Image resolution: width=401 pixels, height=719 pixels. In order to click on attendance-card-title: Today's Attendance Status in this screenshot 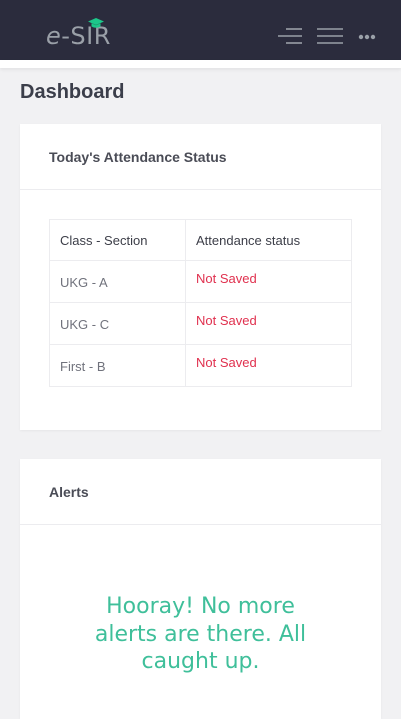, I will do `click(138, 156)`.